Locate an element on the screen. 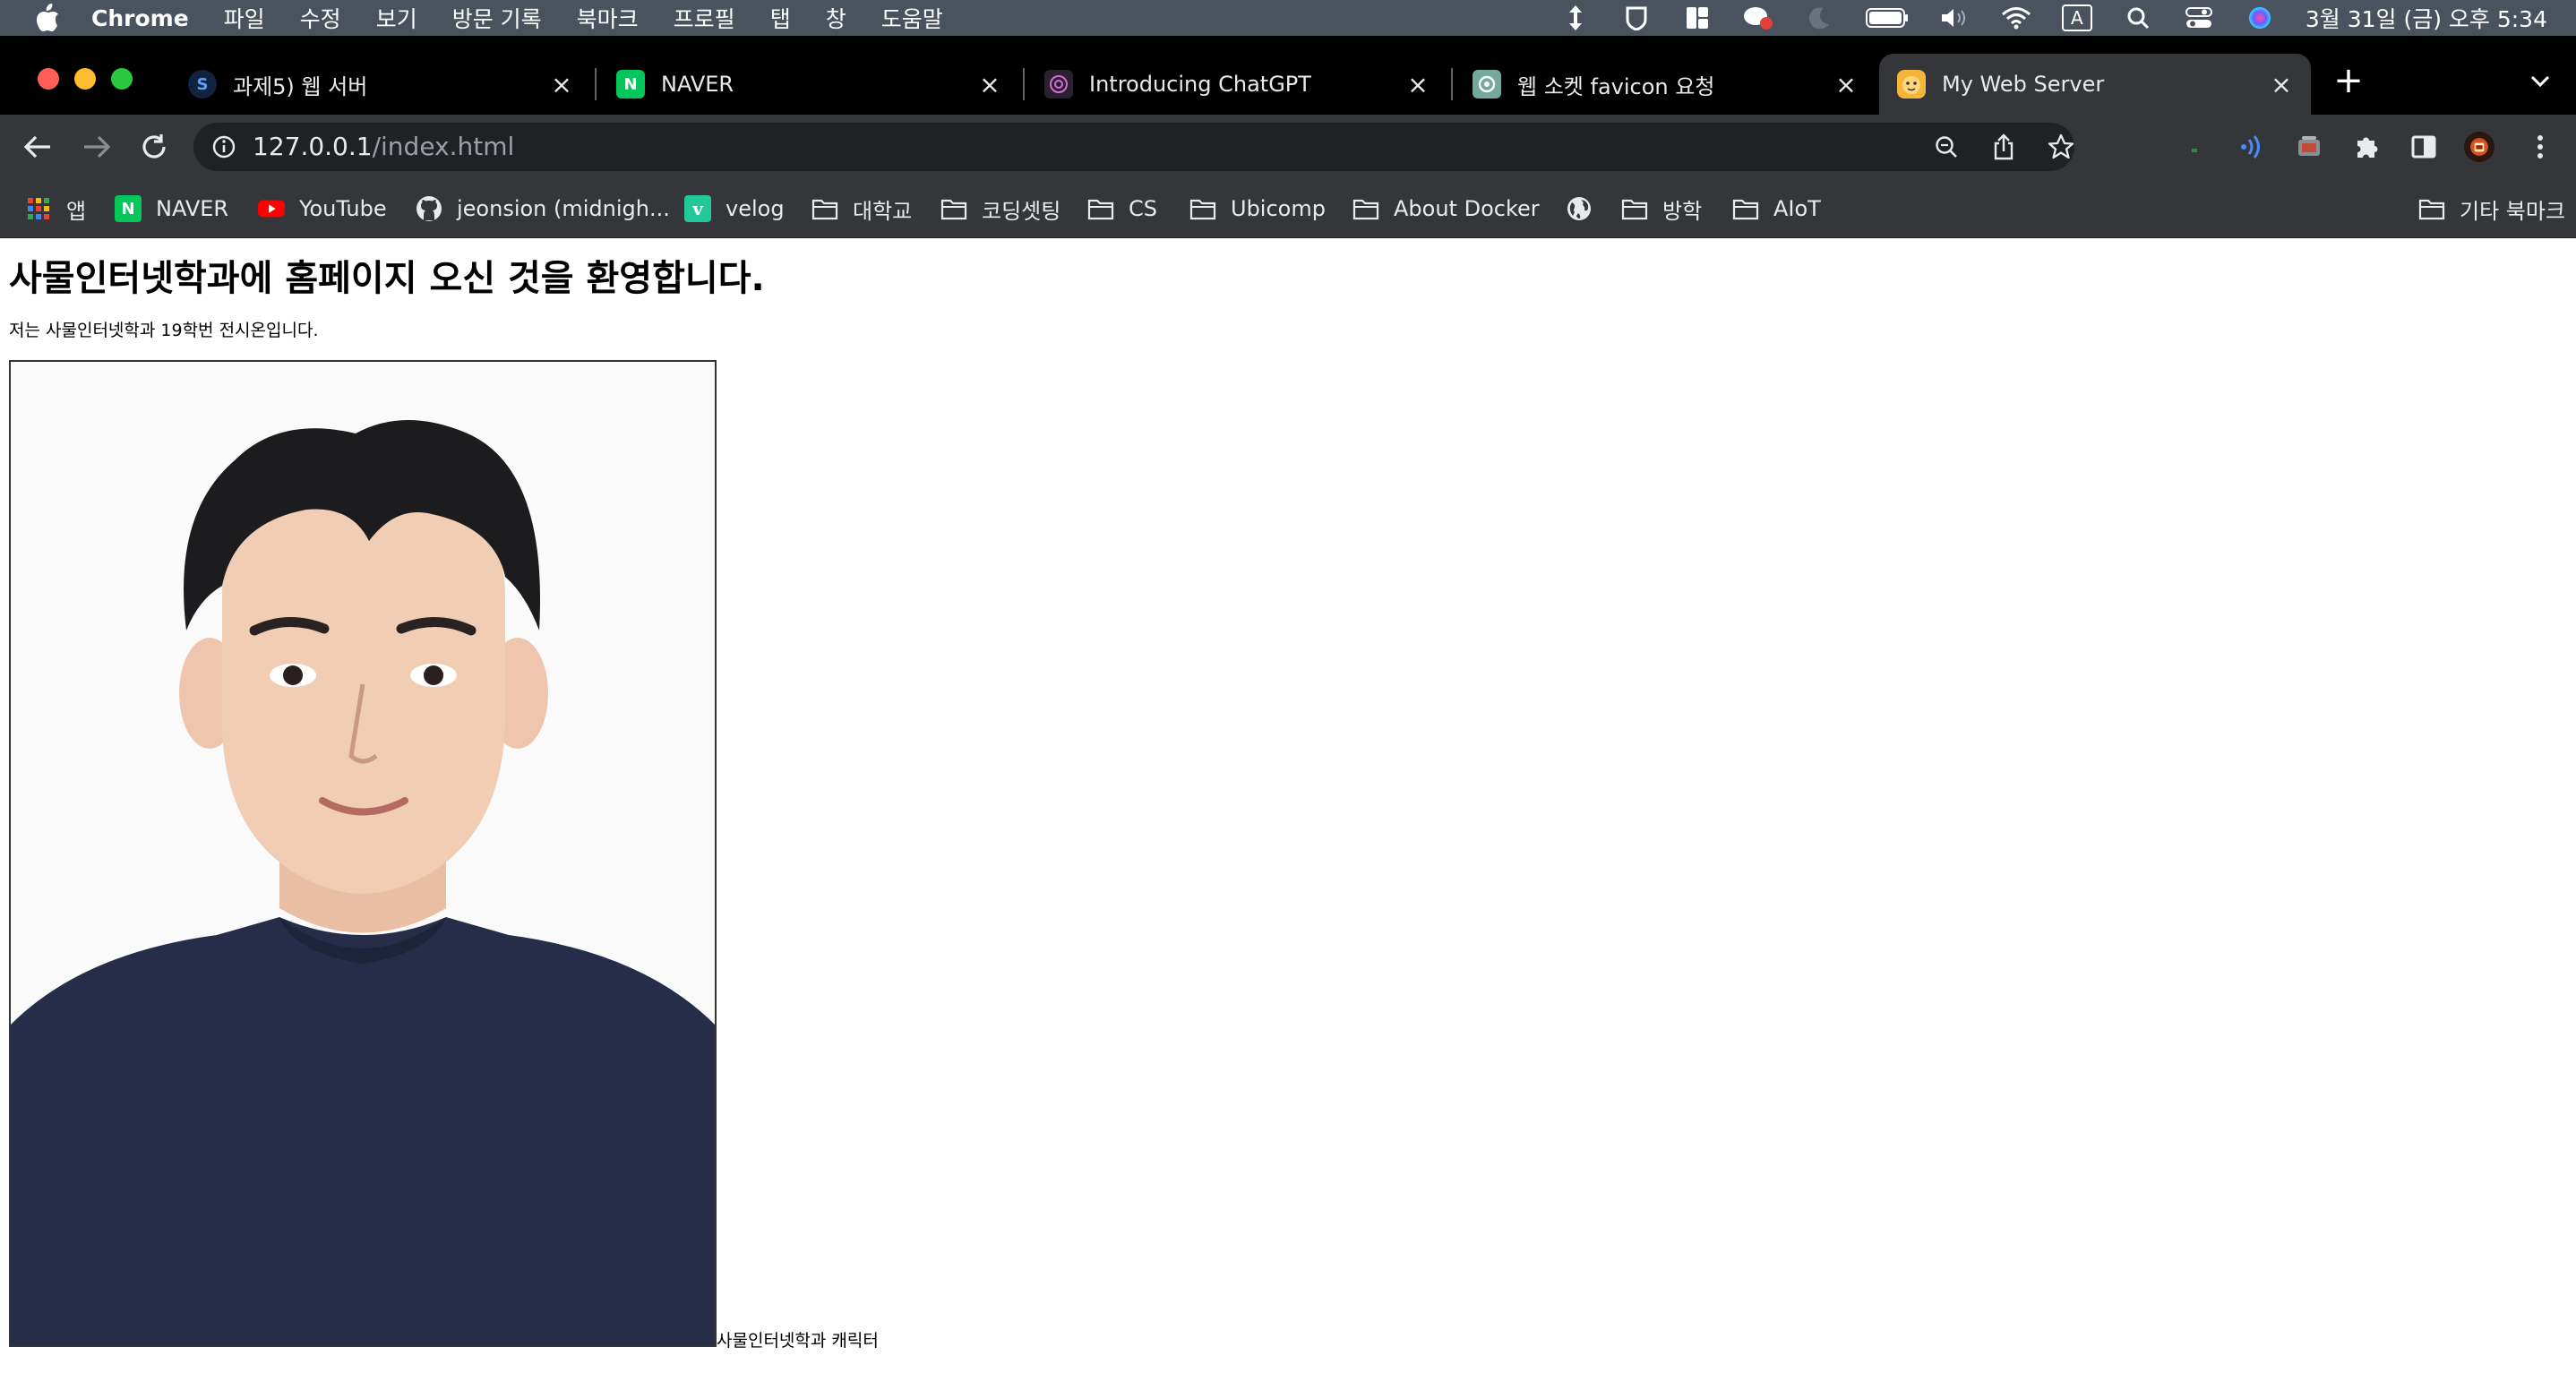 Image resolution: width=2576 pixels, height=1390 pixels. window-layout-icon is located at coordinates (1697, 18).